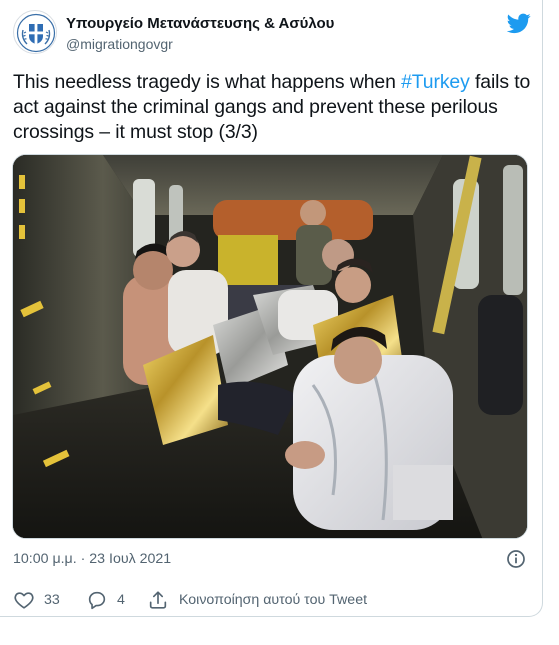 This screenshot has height=645, width=559. I want to click on greek-coat-of-arms-icon, so click(35, 32).